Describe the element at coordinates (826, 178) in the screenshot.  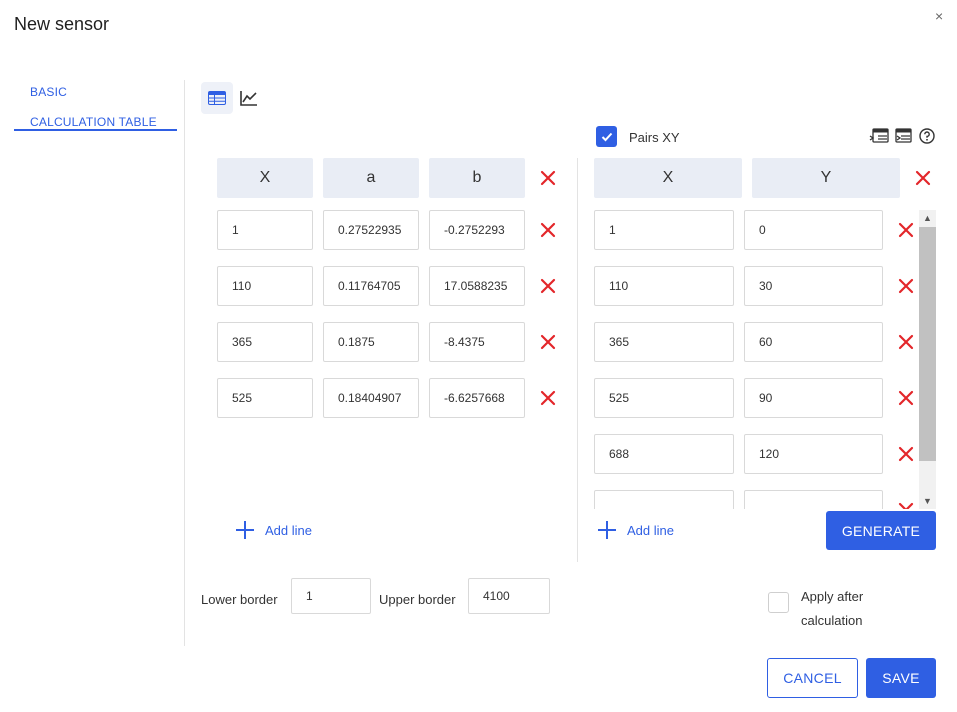
I see `column-header-y: Y` at that location.